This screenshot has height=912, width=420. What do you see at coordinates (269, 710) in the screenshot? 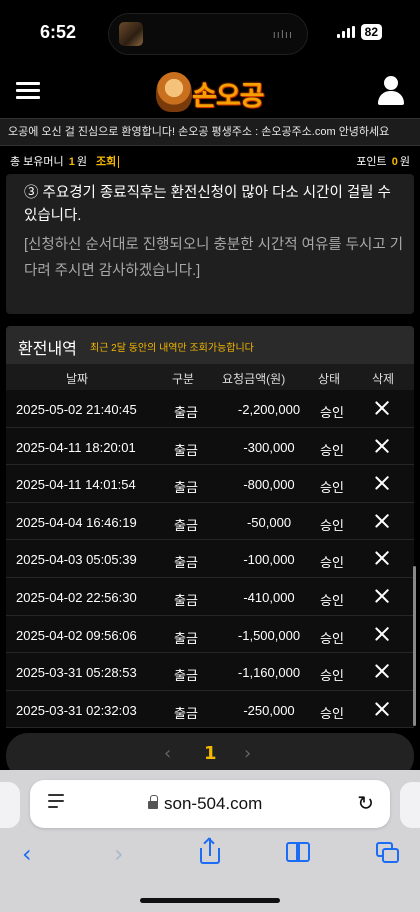
I see `row-amount: -250,000` at bounding box center [269, 710].